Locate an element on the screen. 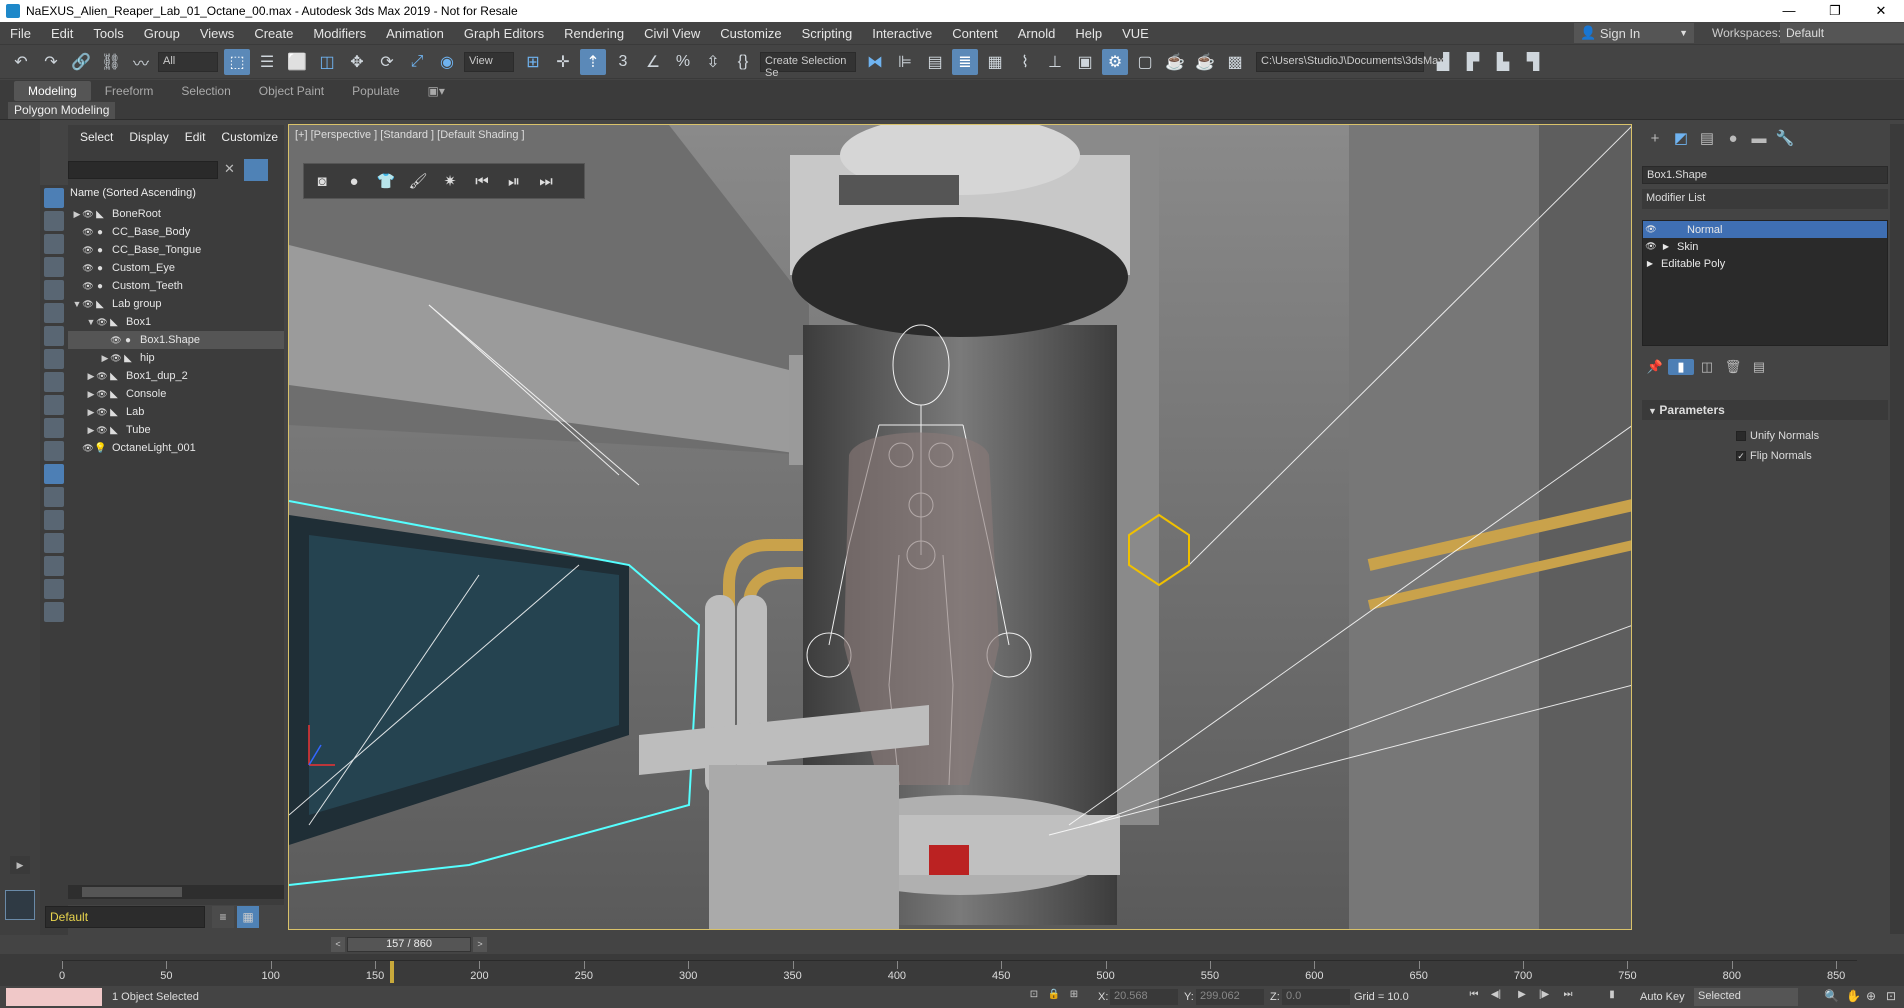  layers-icon: ≡ is located at coordinates (223, 917).